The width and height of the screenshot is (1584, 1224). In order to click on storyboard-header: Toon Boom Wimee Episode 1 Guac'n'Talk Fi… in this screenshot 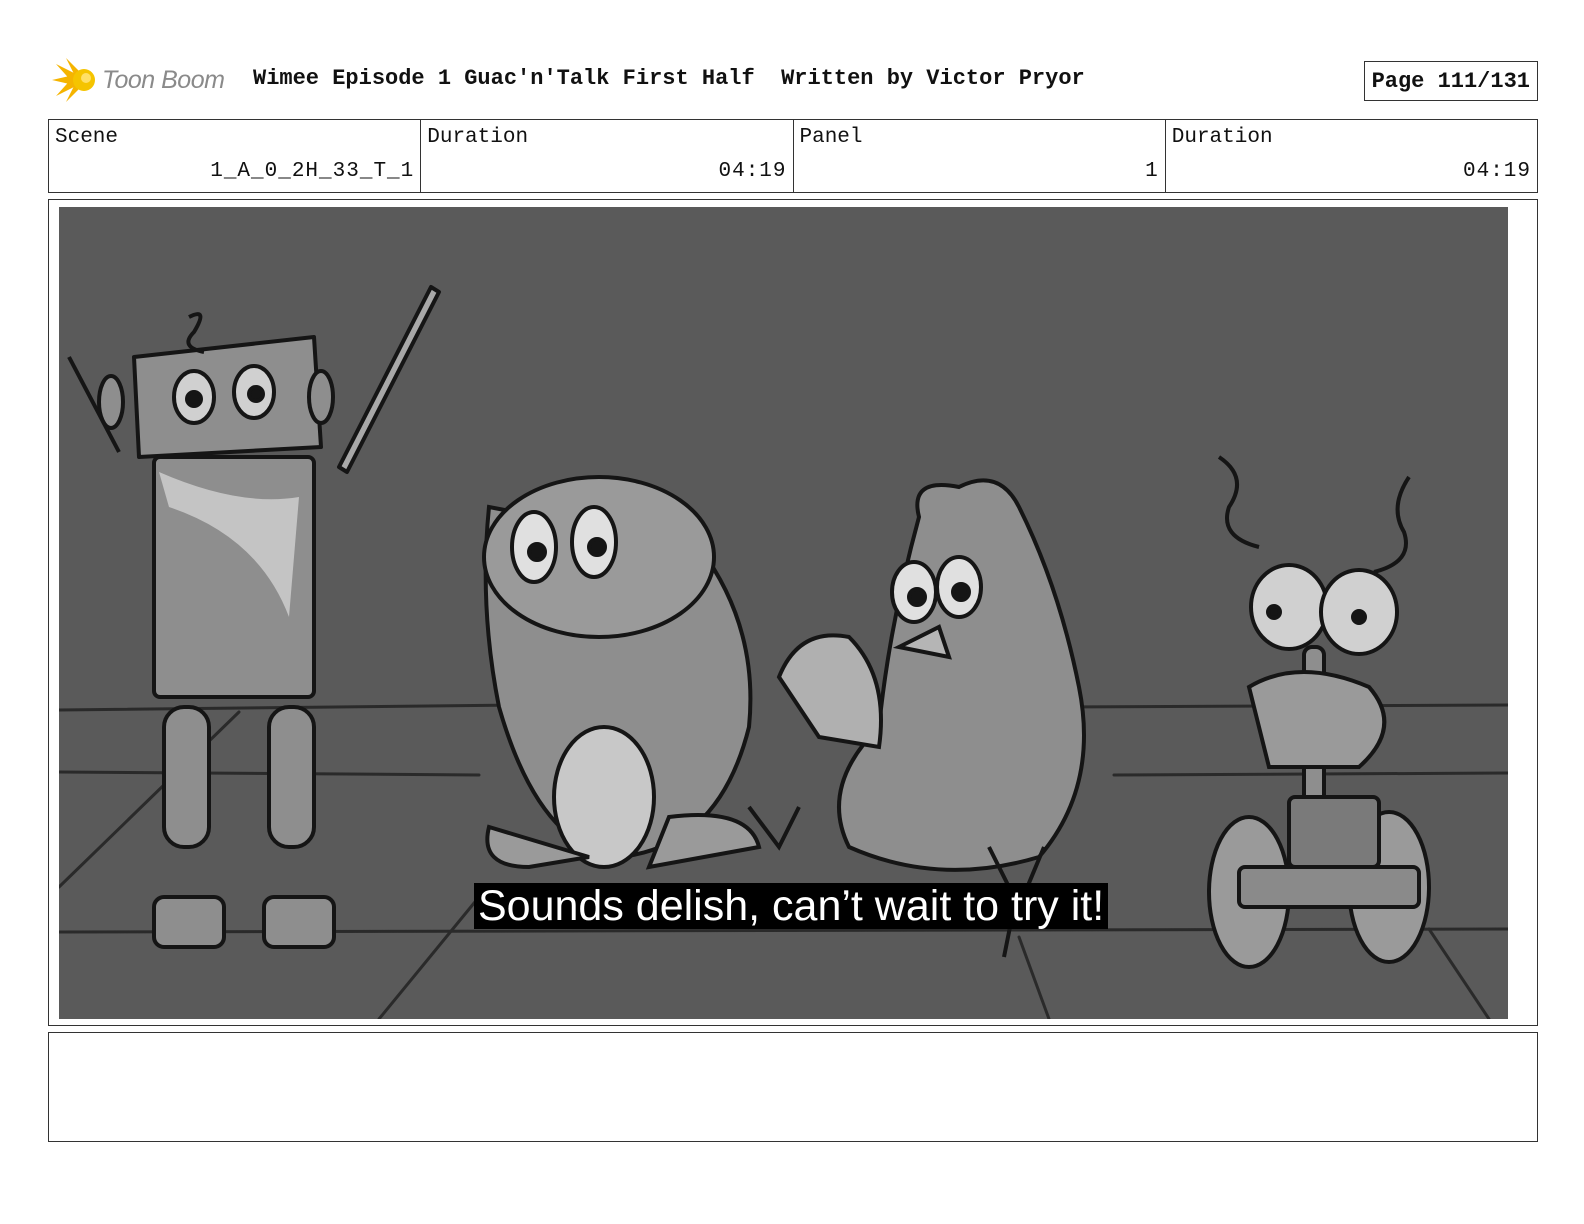, I will do `click(793, 80)`.